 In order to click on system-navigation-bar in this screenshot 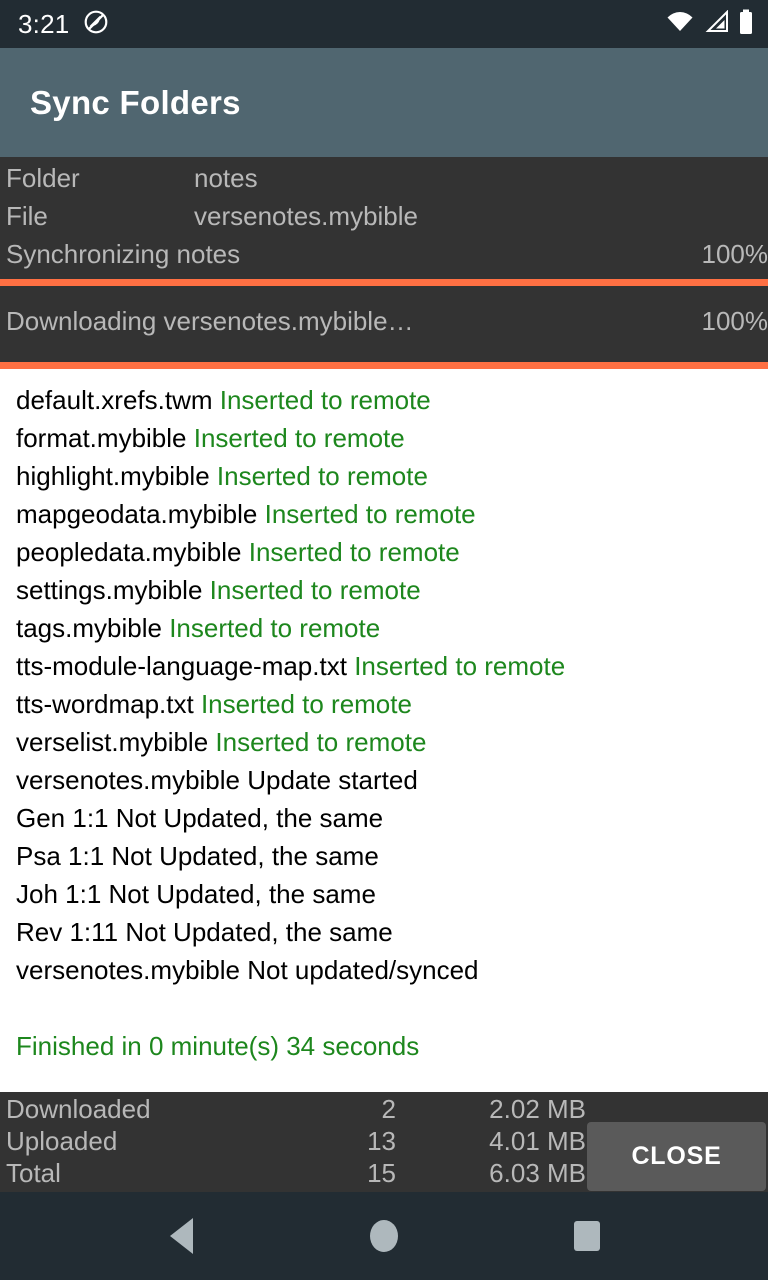, I will do `click(384, 1236)`.